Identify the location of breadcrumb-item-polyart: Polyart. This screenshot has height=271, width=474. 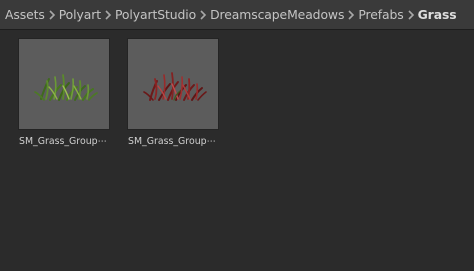
(80, 14).